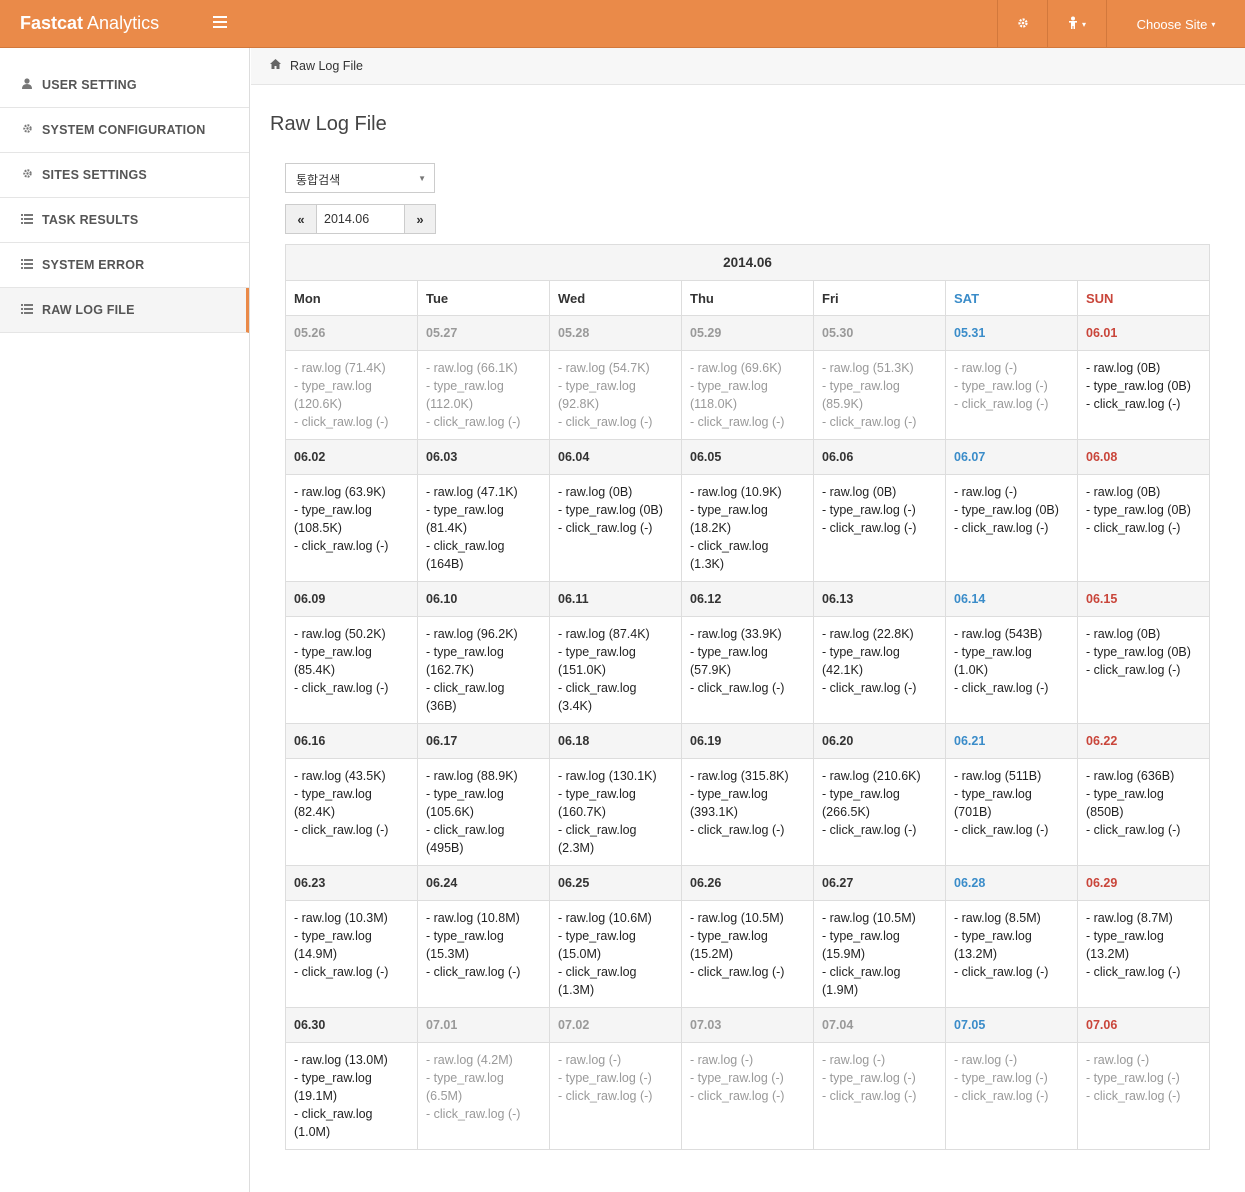  What do you see at coordinates (747, 776) in the screenshot?
I see `log-file-entry: - raw.log (315.8K)` at bounding box center [747, 776].